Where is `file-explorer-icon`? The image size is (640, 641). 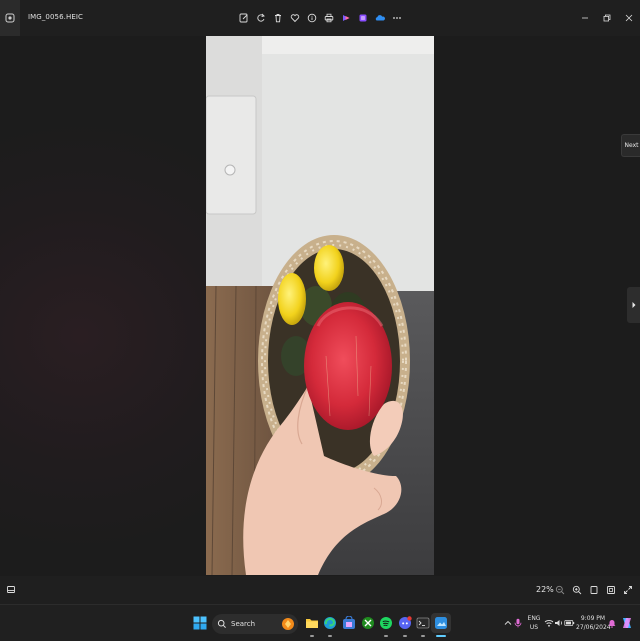 file-explorer-icon is located at coordinates (312, 625).